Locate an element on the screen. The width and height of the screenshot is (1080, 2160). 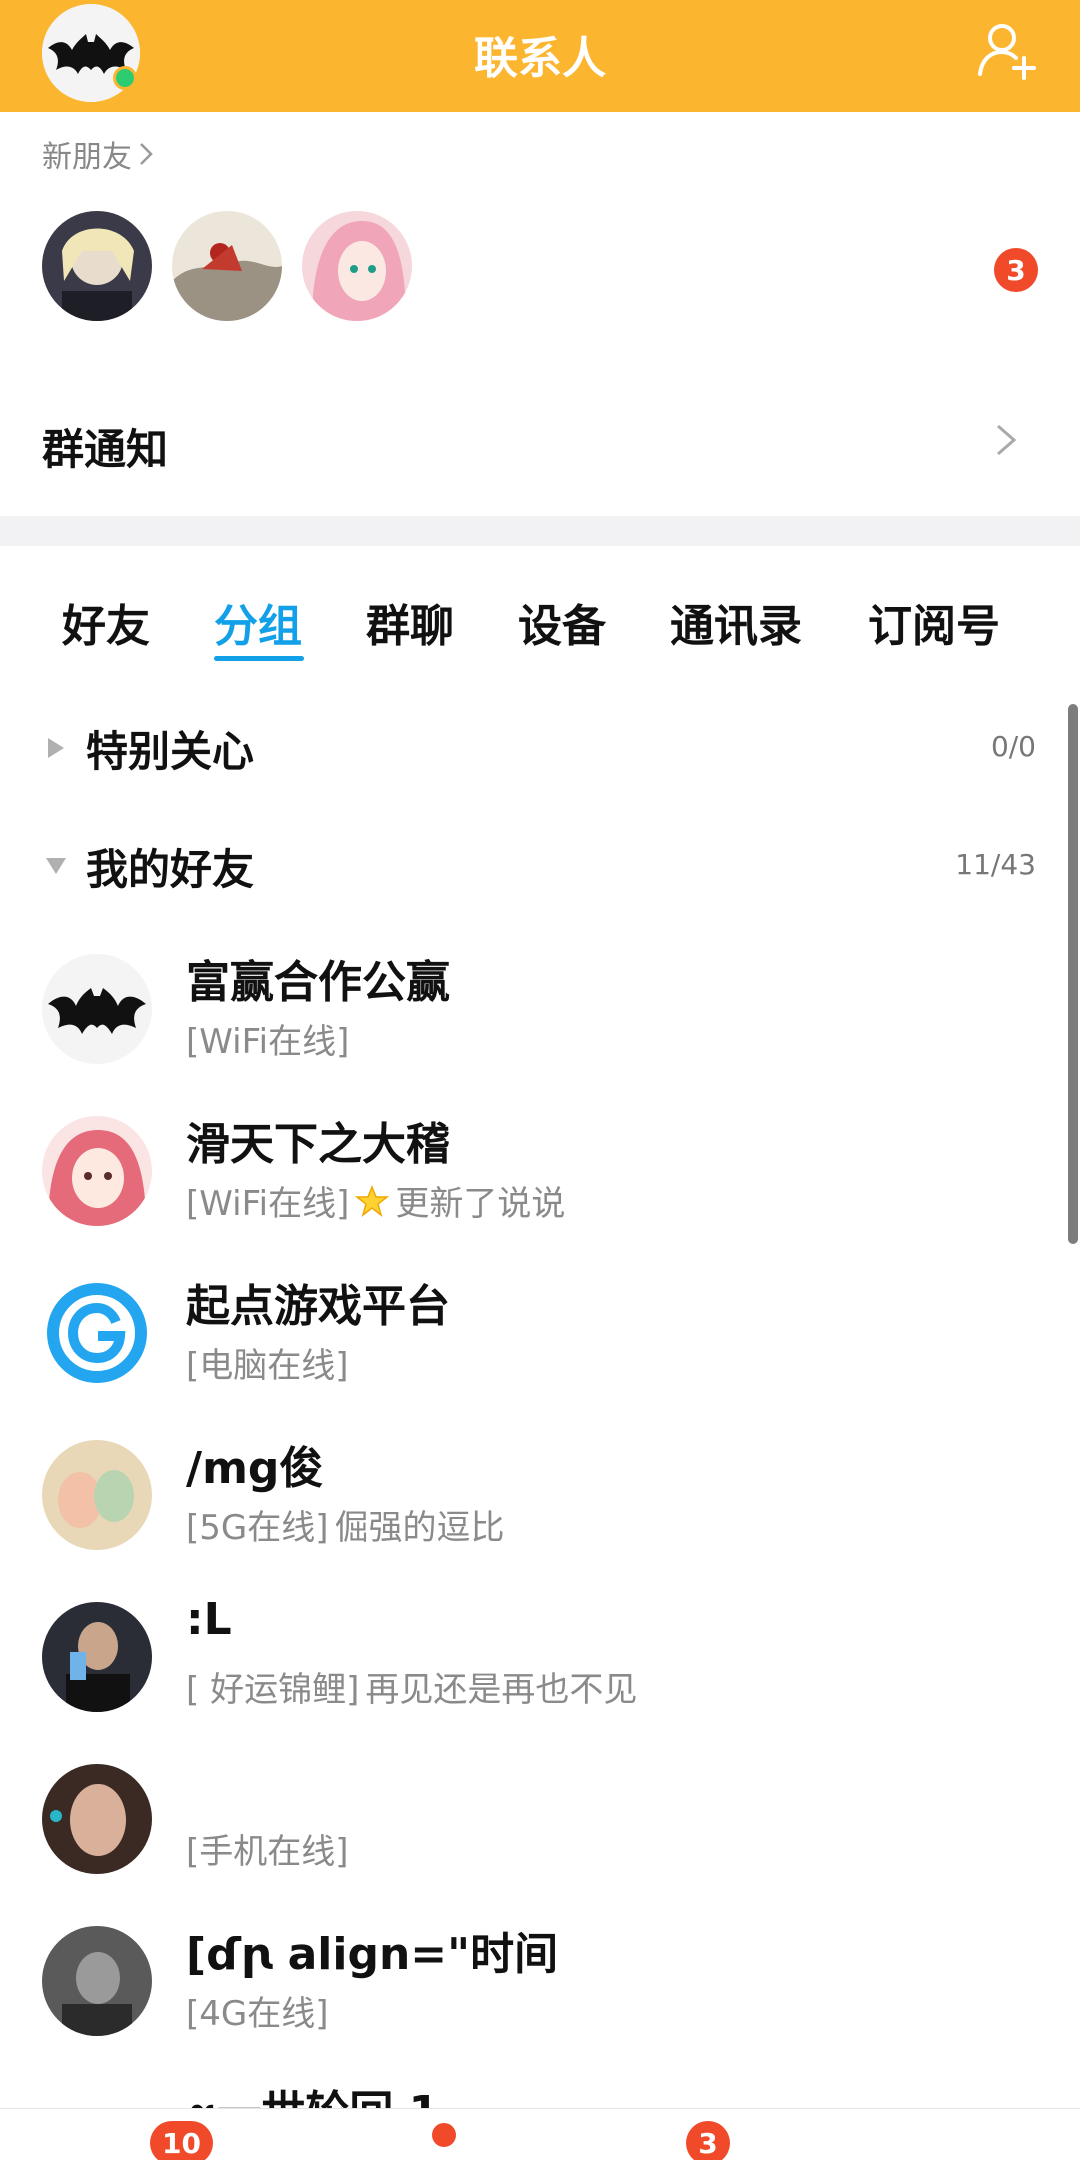
online-status: [5G在线] is located at coordinates (257, 1528).